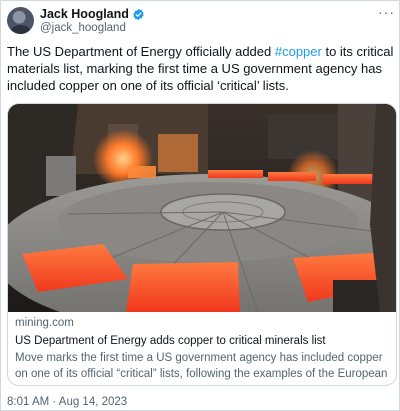 The image size is (400, 411). I want to click on card-domain: mining.com, so click(202, 323).